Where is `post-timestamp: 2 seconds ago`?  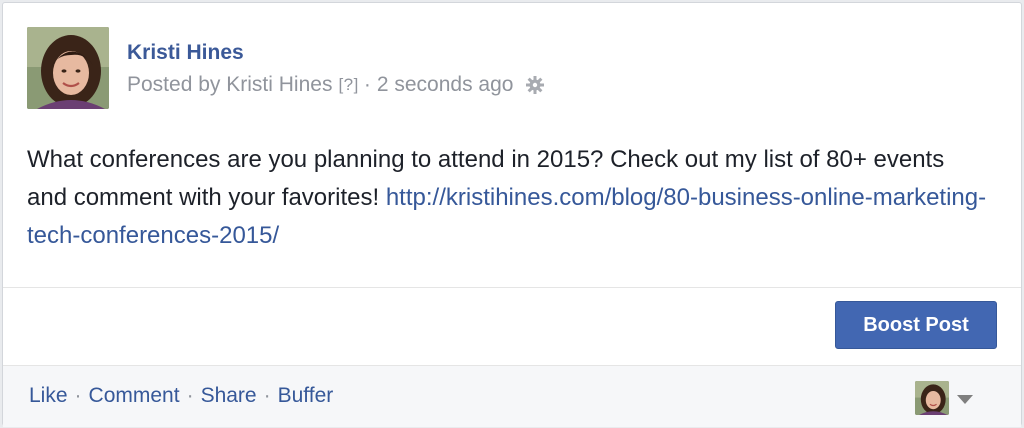
post-timestamp: 2 seconds ago is located at coordinates (445, 85).